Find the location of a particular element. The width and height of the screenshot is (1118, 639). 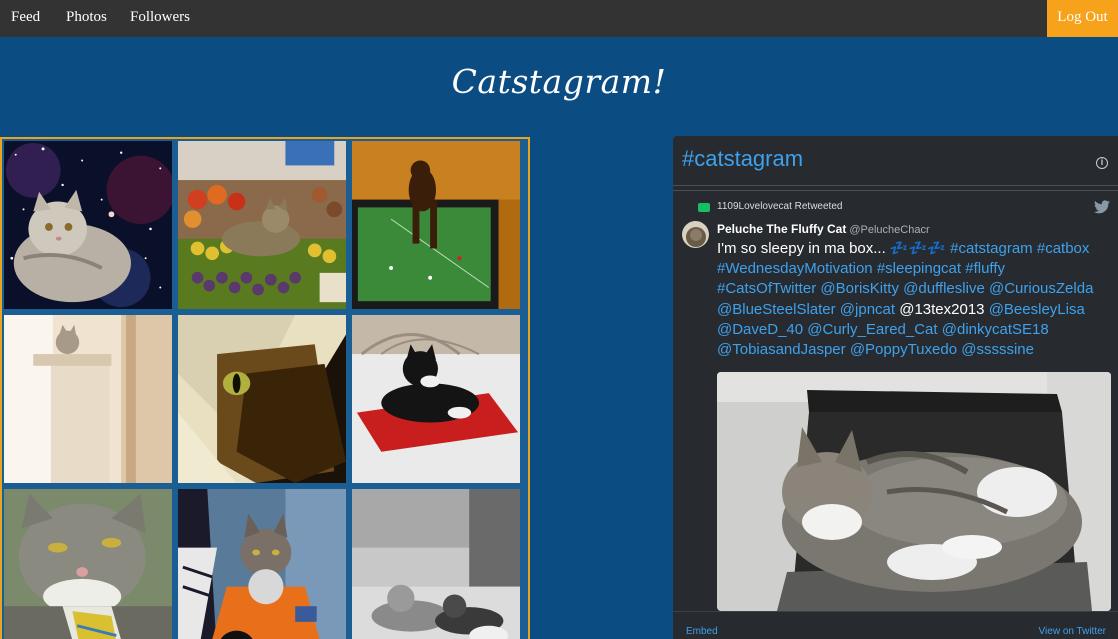

tweet-link: @Curly_Eared_Cat is located at coordinates (872, 329).